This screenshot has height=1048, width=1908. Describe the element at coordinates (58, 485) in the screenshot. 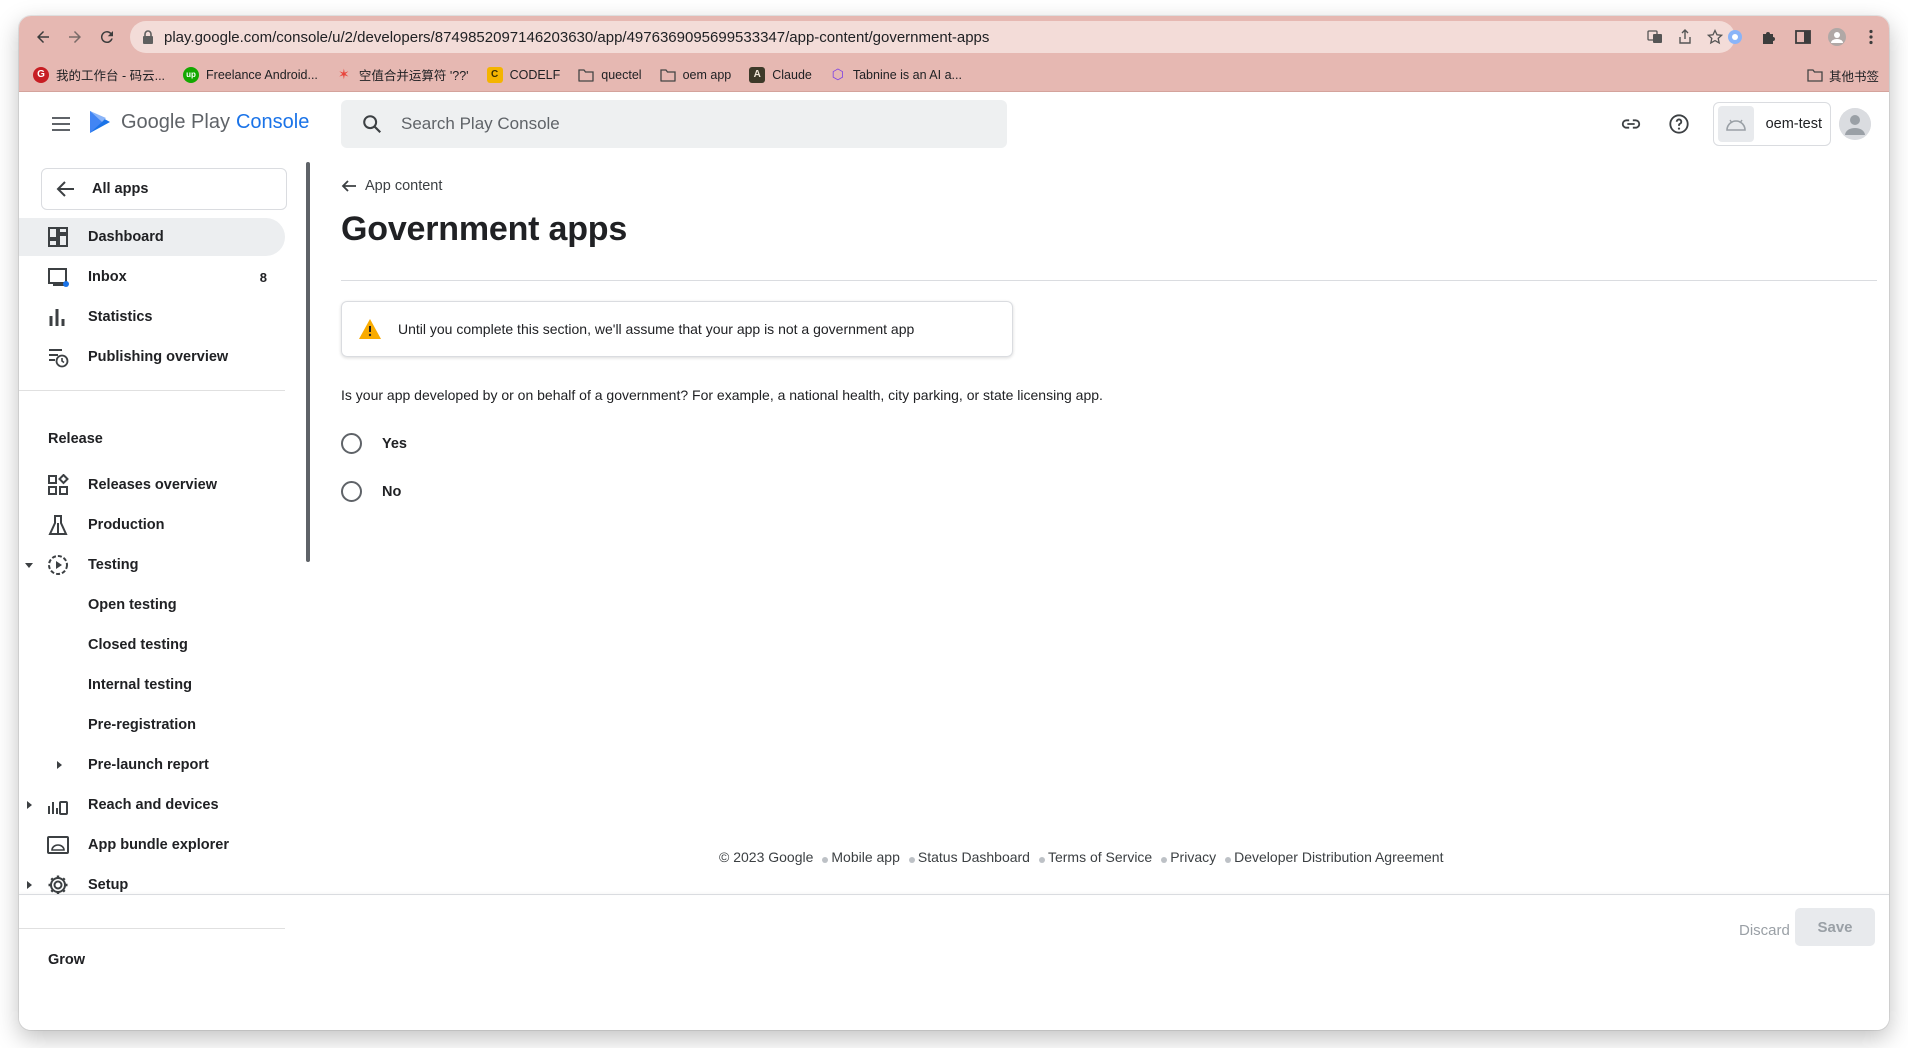

I see `releases-grid-icon` at that location.